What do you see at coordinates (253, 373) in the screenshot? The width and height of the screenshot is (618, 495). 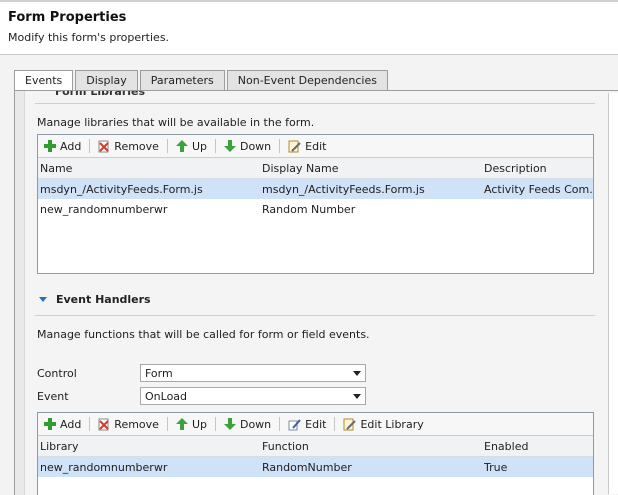 I see `control-select: Form` at bounding box center [253, 373].